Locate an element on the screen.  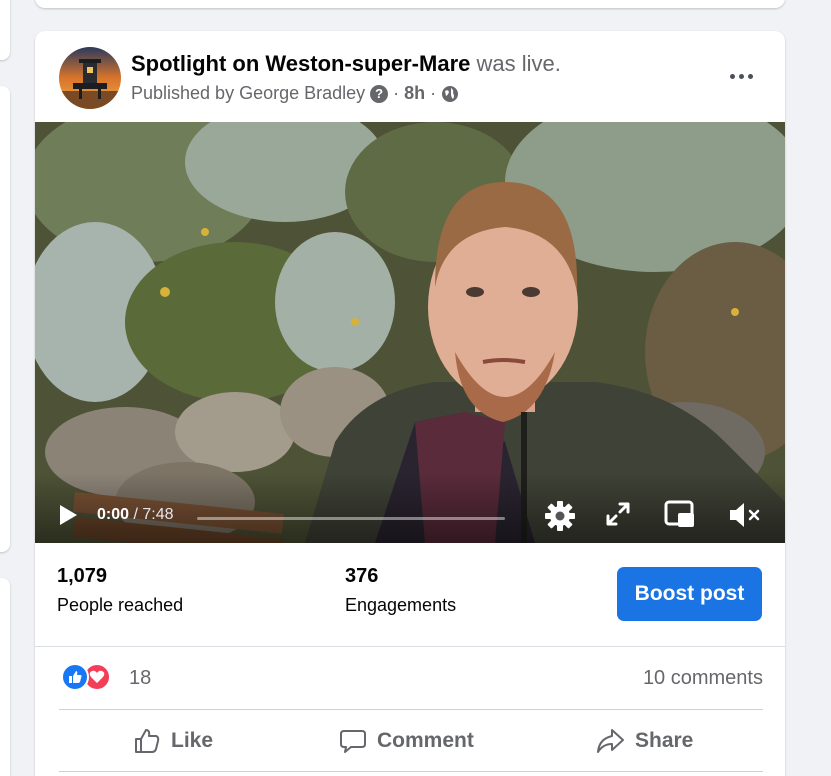
fullscreen-icon is located at coordinates (618, 514).